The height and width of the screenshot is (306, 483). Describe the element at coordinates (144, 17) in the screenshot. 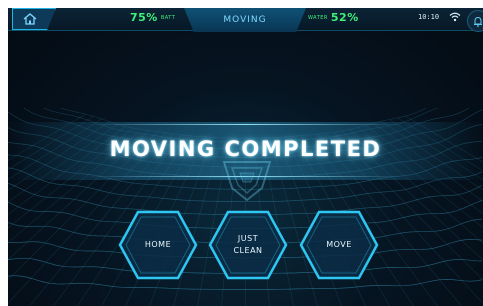

I see `battery-value: 75%` at that location.